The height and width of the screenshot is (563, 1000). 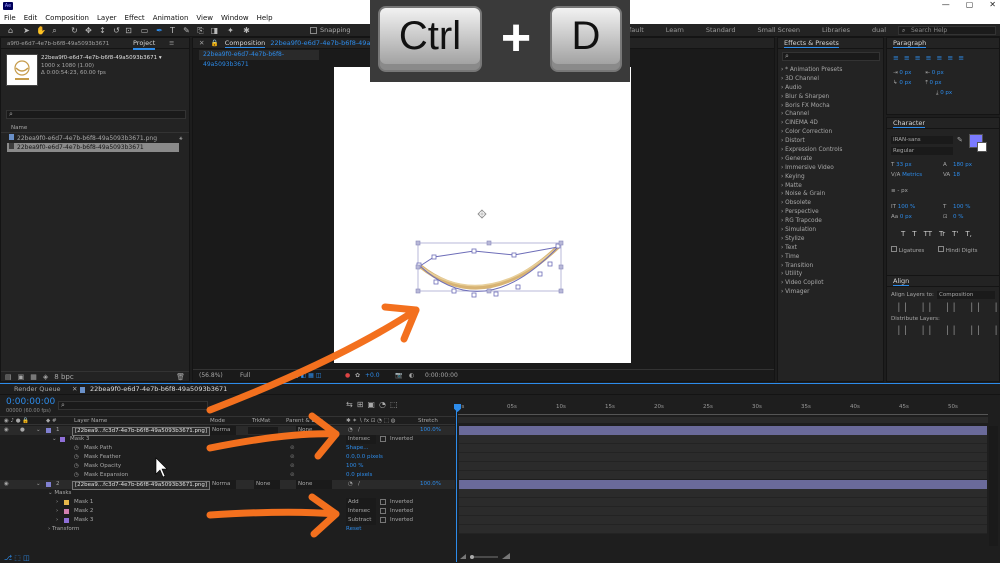 I want to click on arrow-to-mask, so click(x=313, y=360).